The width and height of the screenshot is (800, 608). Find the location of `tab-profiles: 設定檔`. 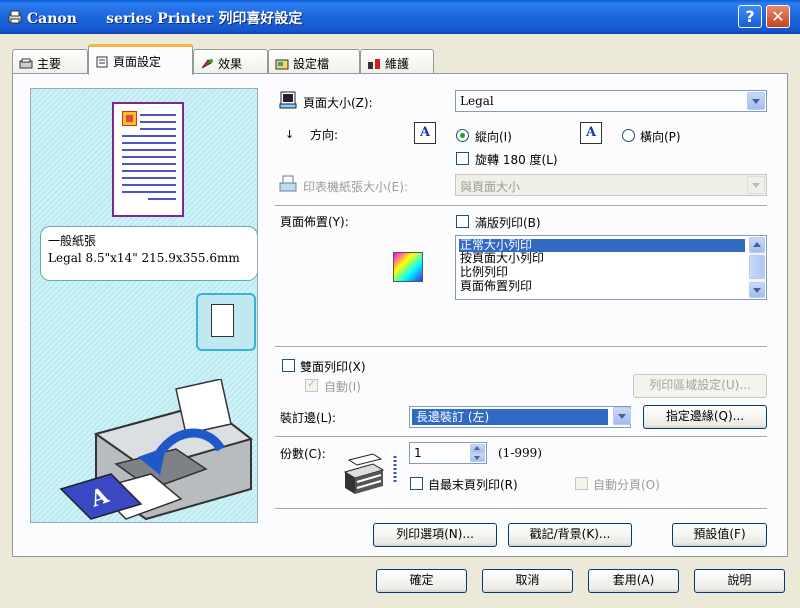

tab-profiles: 設定檔 is located at coordinates (314, 61).